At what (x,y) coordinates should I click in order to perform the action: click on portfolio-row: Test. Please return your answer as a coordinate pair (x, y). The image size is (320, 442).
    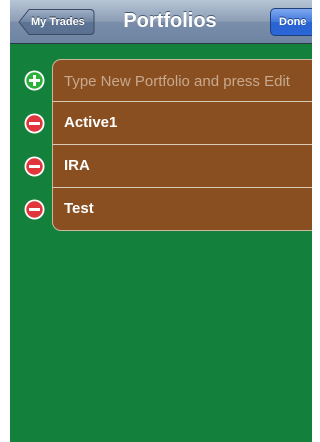
    Looking at the image, I should click on (161, 209).